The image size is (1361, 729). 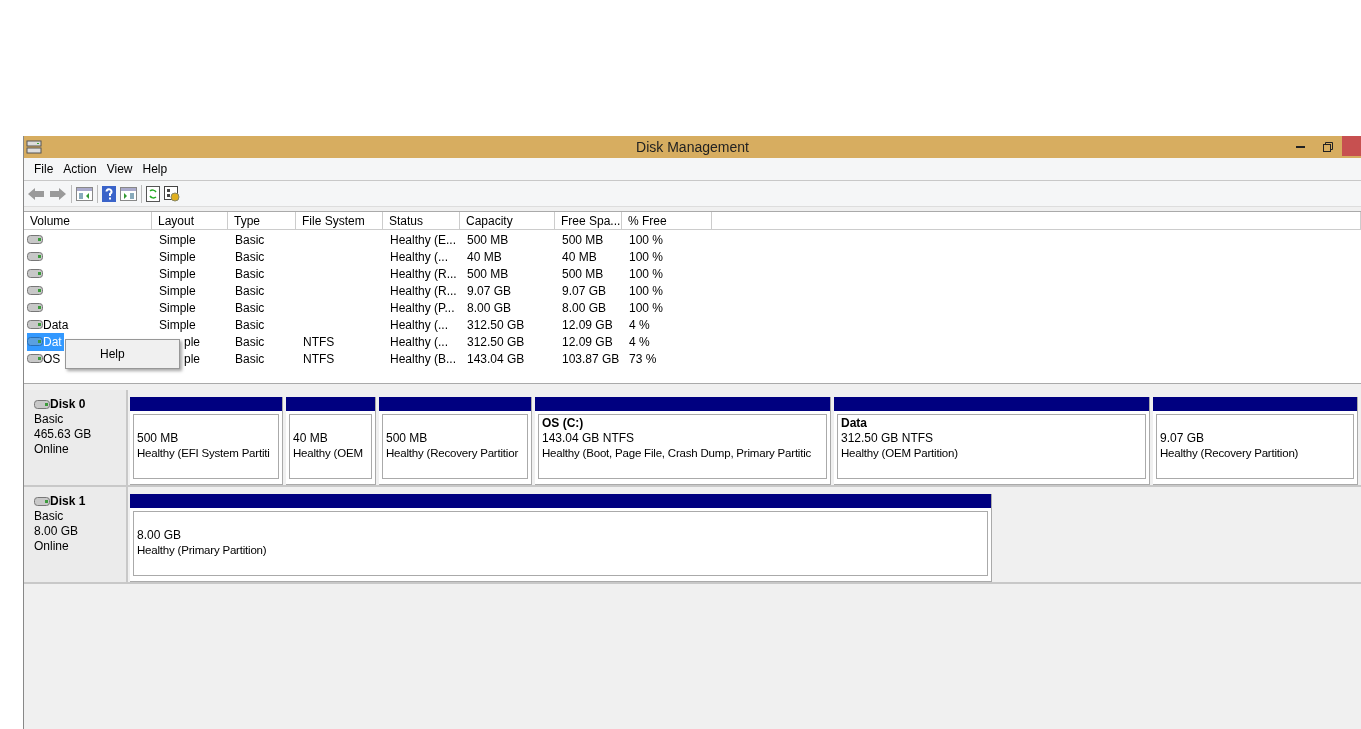 What do you see at coordinates (57, 531) in the screenshot?
I see `disk-size: 8.00 GB` at bounding box center [57, 531].